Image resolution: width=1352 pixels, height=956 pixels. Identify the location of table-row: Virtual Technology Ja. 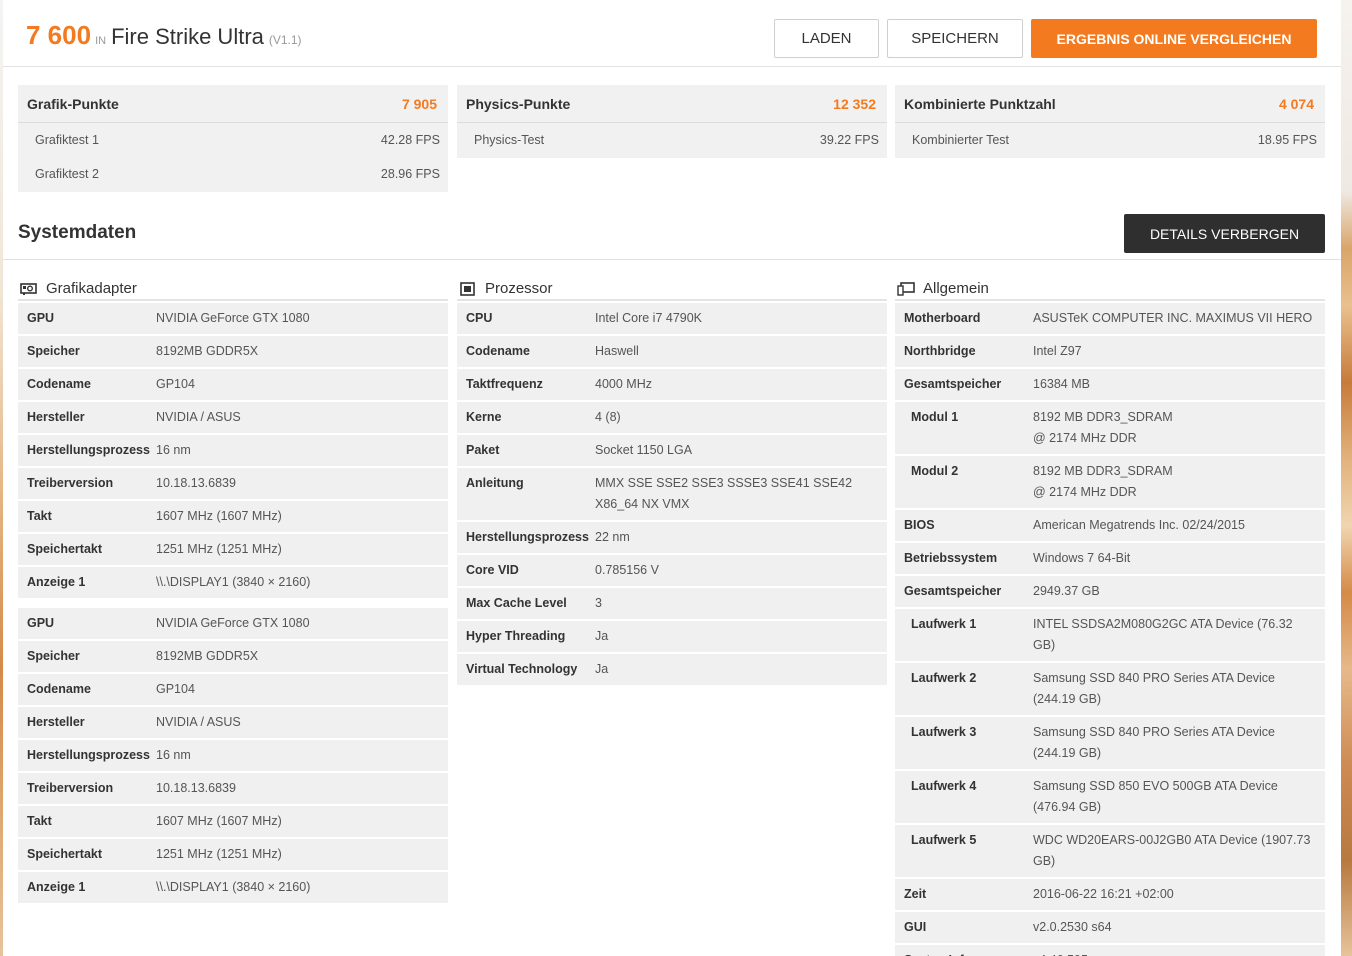
(672, 669).